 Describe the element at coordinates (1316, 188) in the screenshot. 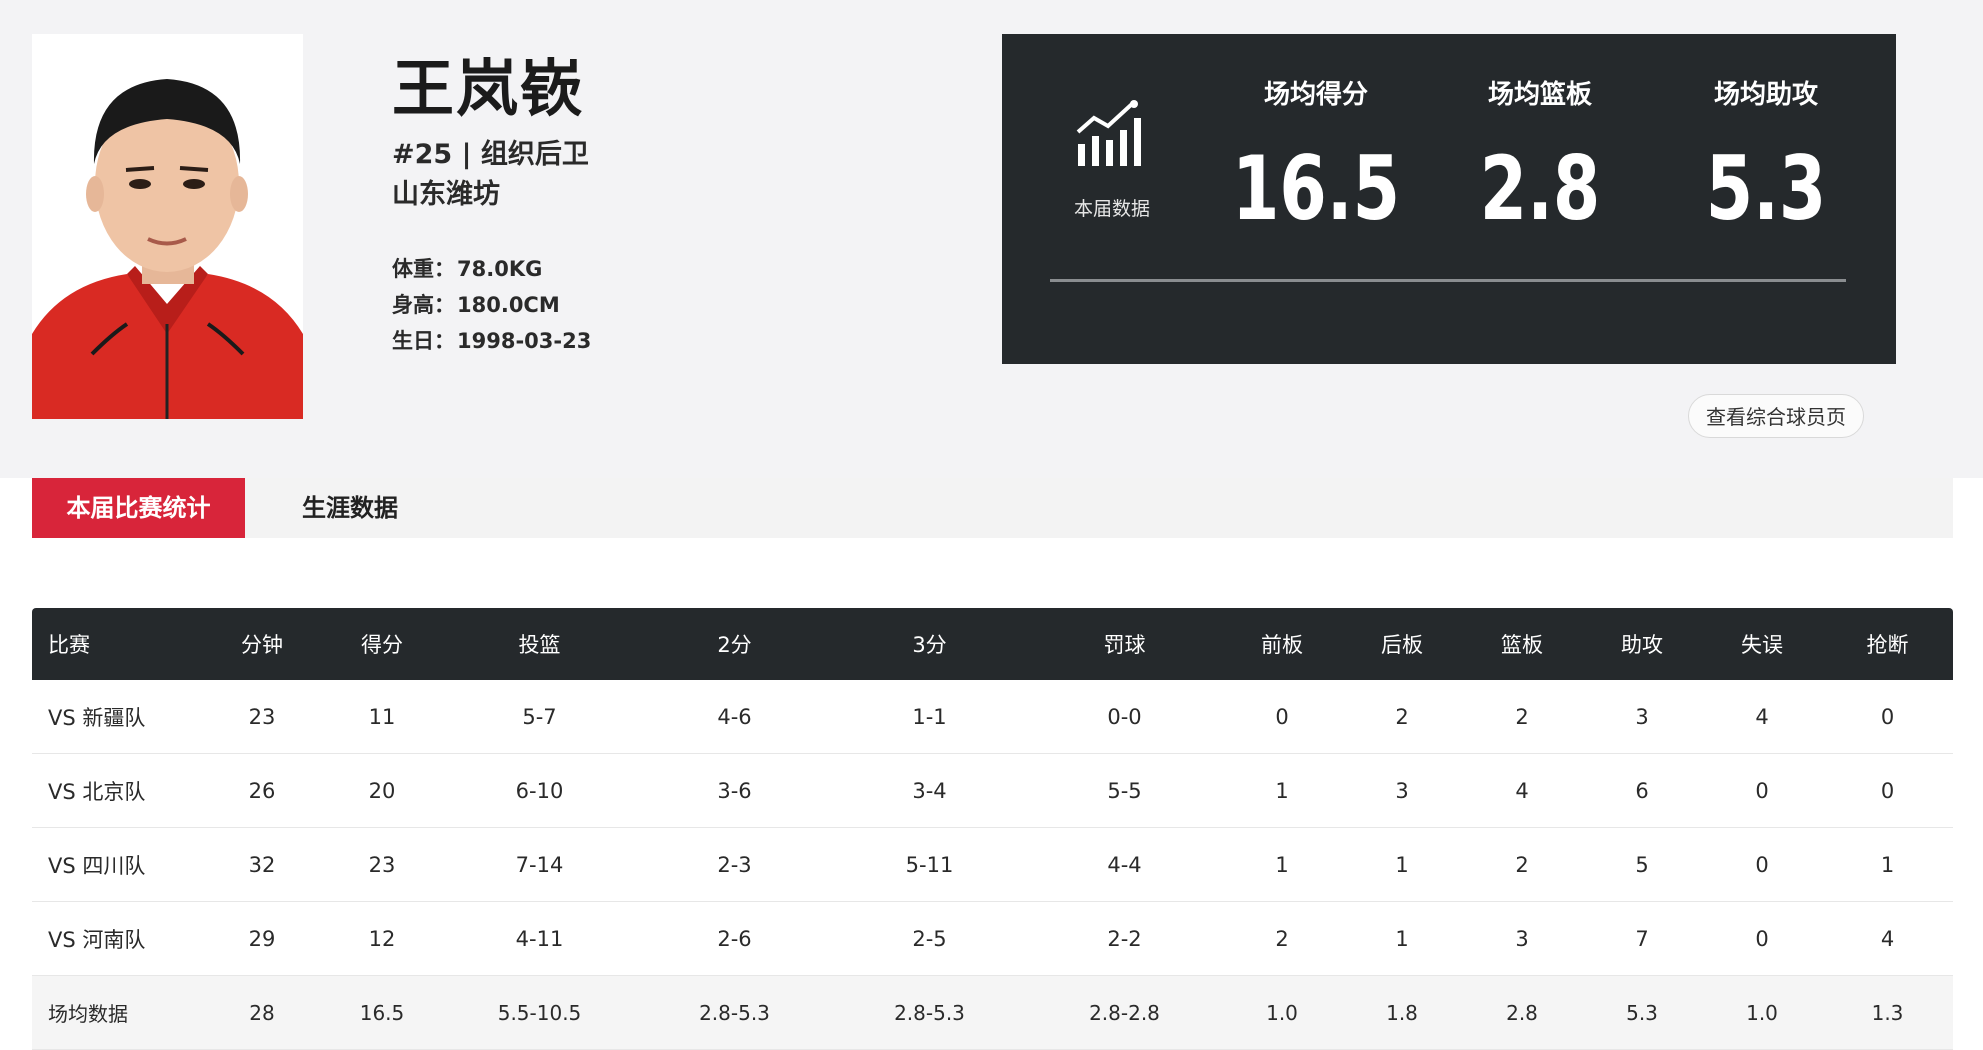

I see `stat-value: 16.5` at that location.